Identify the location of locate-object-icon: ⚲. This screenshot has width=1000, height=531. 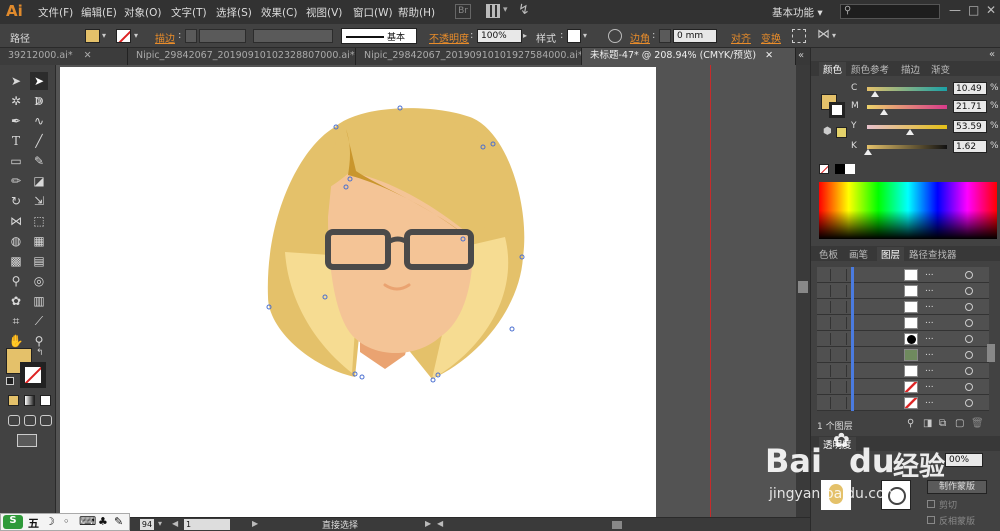
(910, 423).